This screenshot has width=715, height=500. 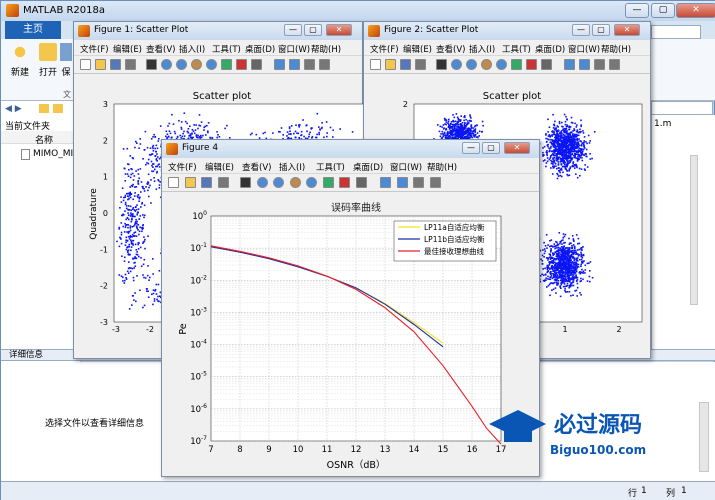 I want to click on figure2-maximize-button: ▢, so click(x=601, y=30).